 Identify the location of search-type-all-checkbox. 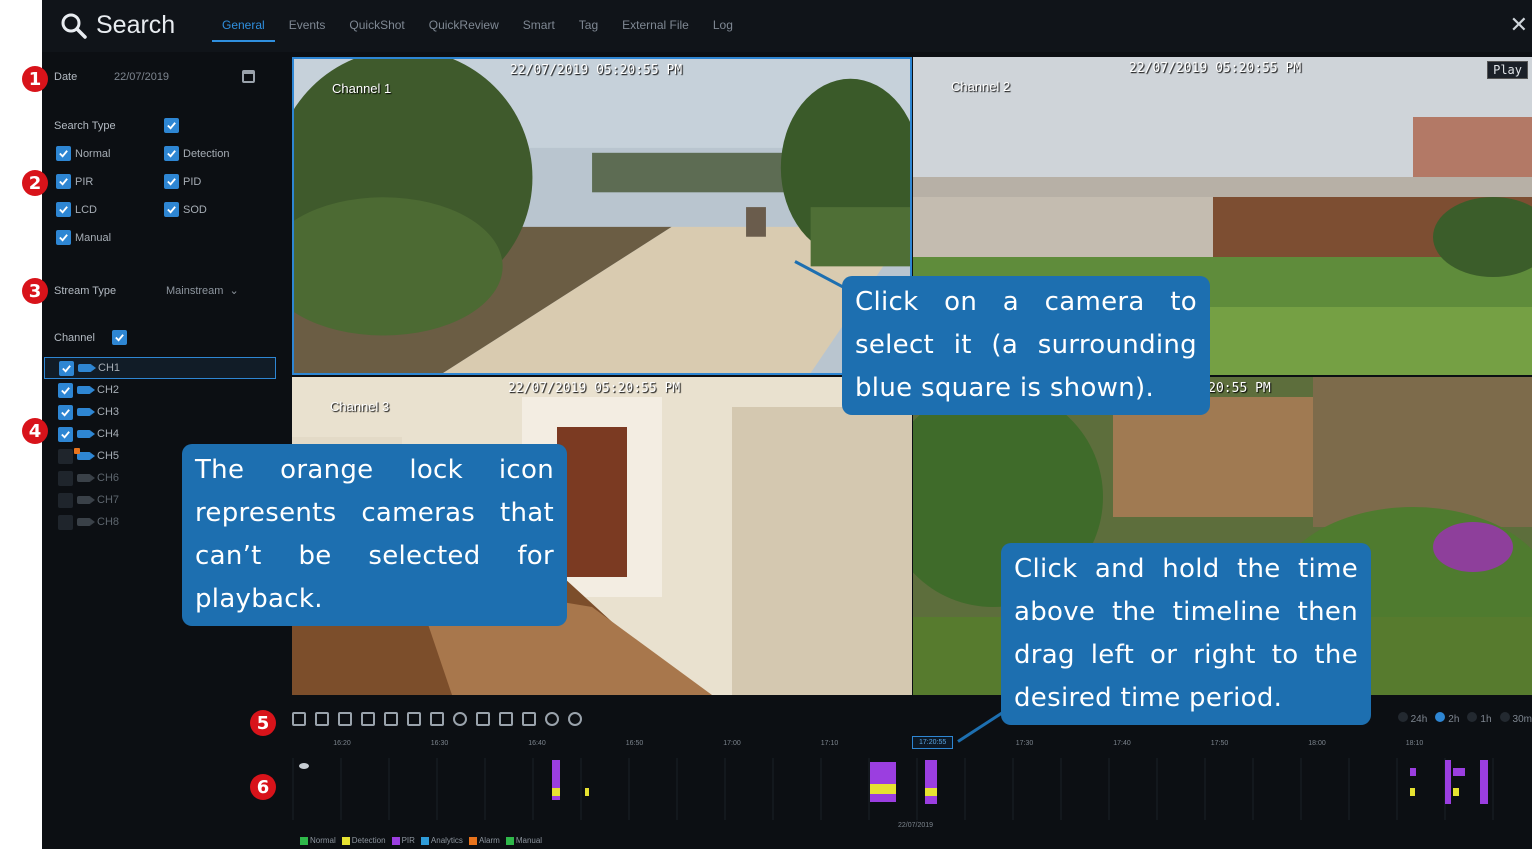
(171, 125).